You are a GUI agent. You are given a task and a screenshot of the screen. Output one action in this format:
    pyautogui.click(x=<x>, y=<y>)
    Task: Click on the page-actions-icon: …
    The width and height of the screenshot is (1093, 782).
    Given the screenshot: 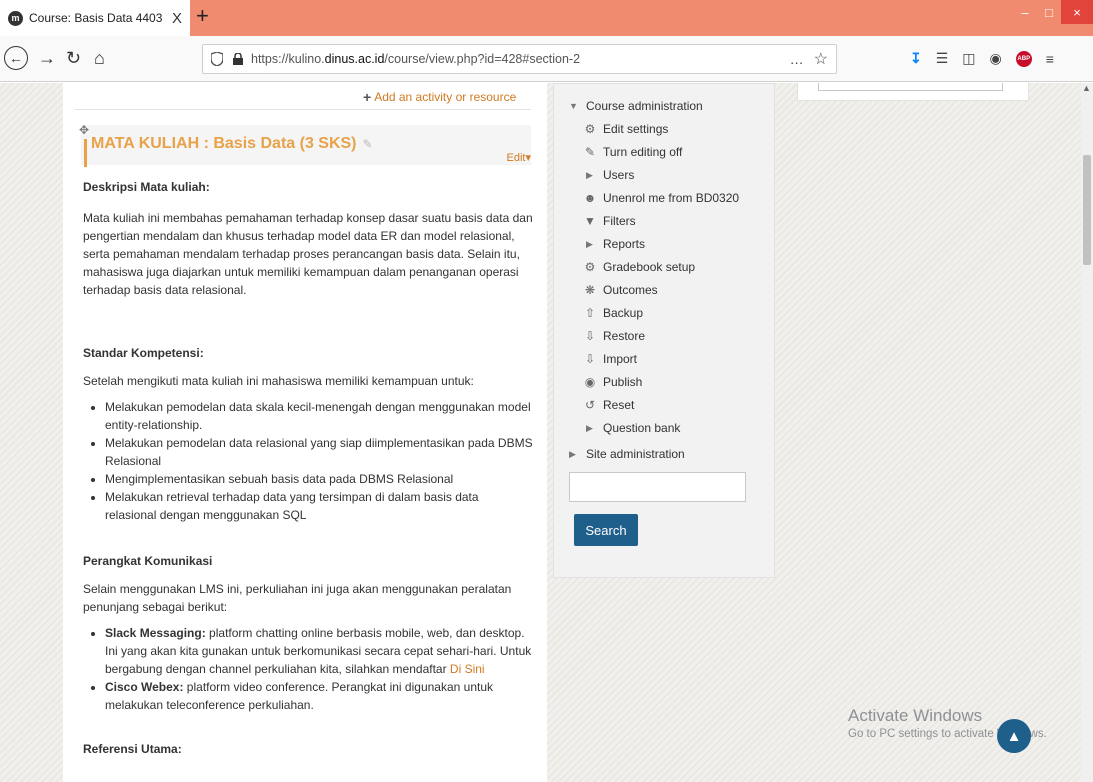 What is the action you would take?
    pyautogui.click(x=797, y=59)
    